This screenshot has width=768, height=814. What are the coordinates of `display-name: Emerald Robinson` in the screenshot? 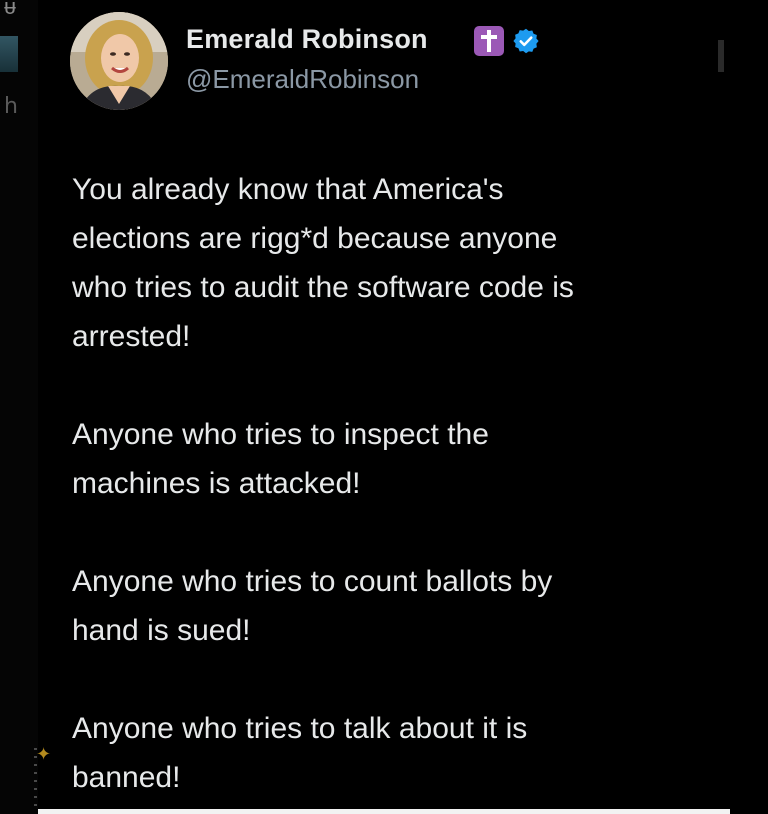 It's located at (307, 39).